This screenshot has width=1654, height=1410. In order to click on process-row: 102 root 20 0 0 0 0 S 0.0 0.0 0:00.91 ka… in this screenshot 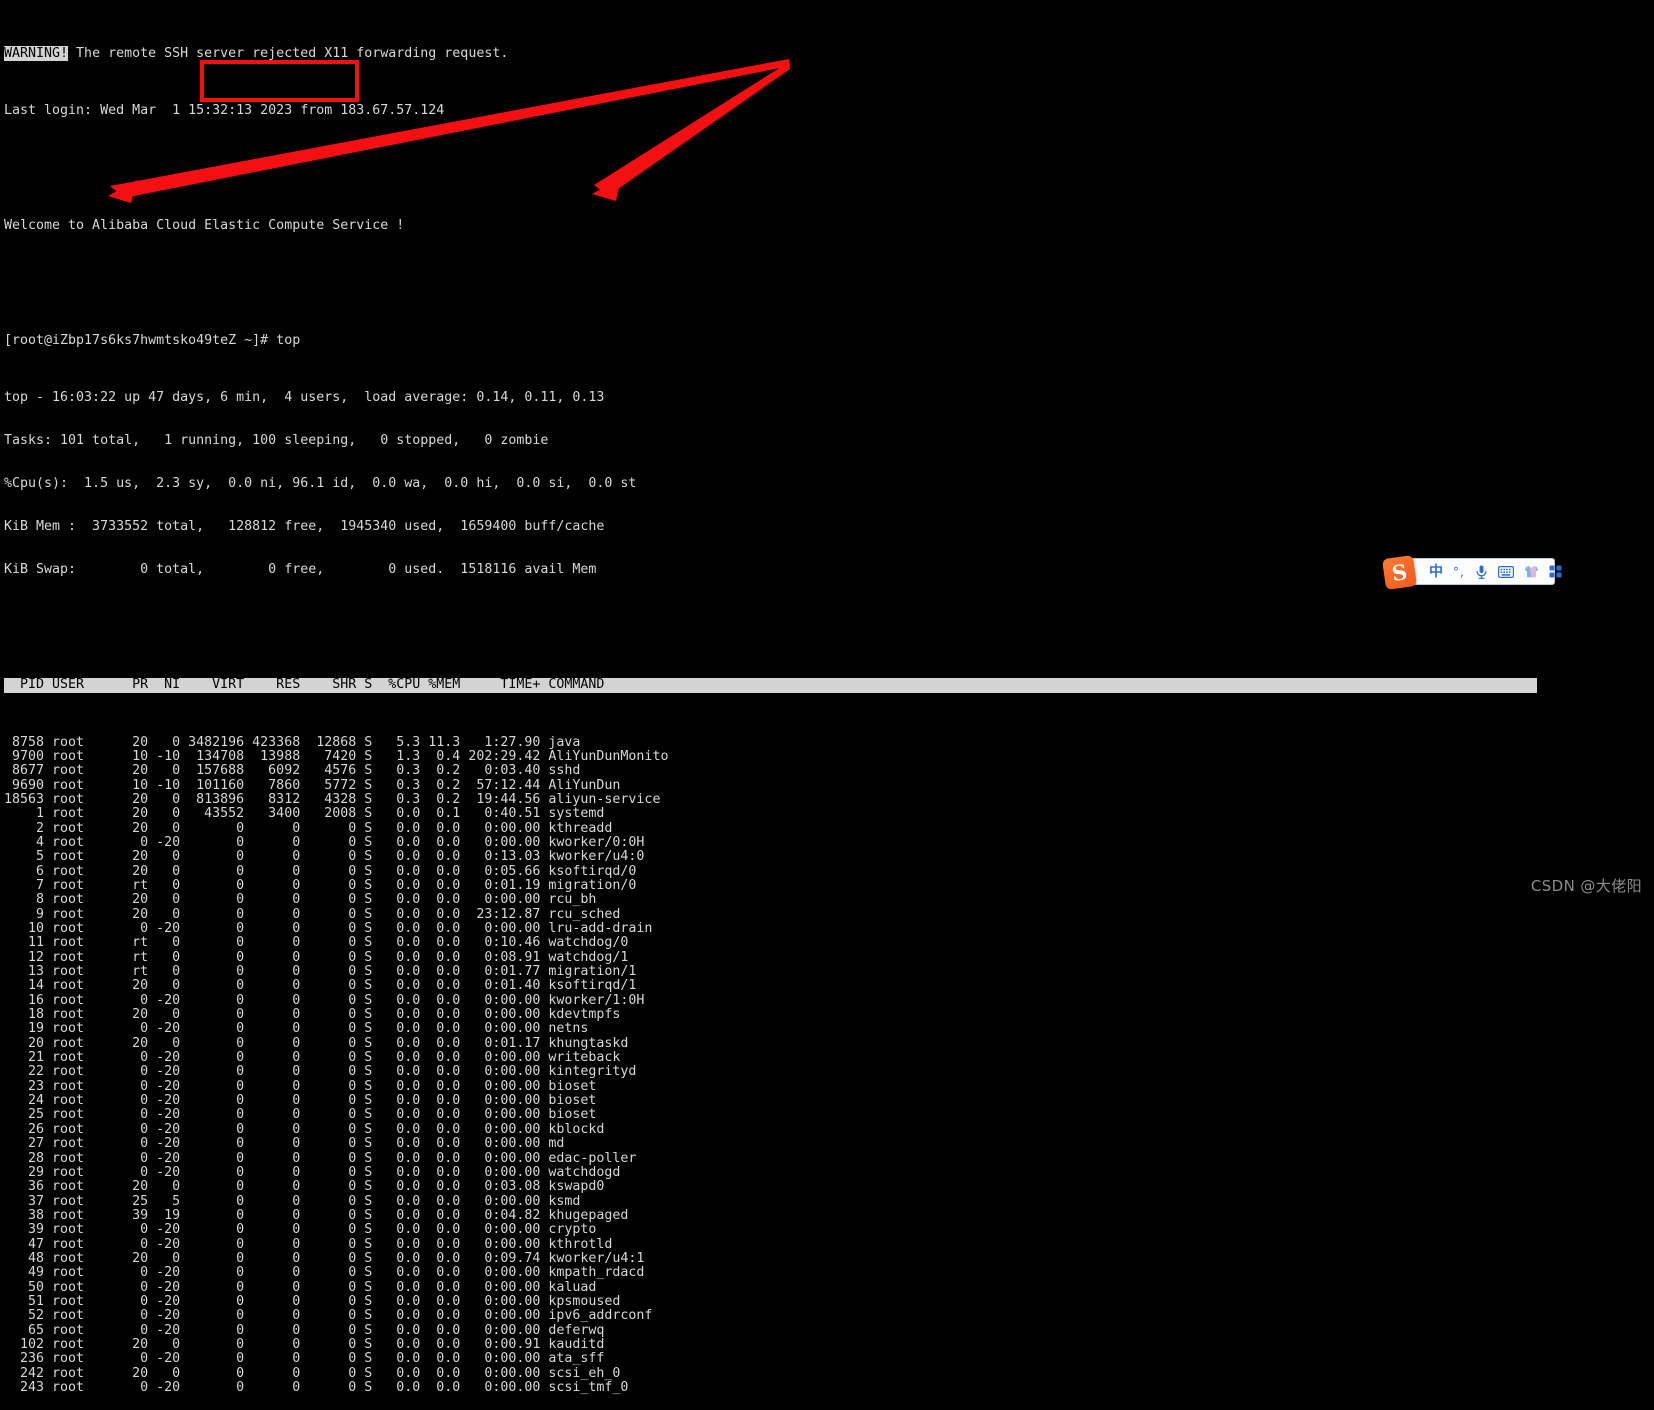, I will do `click(304, 1344)`.